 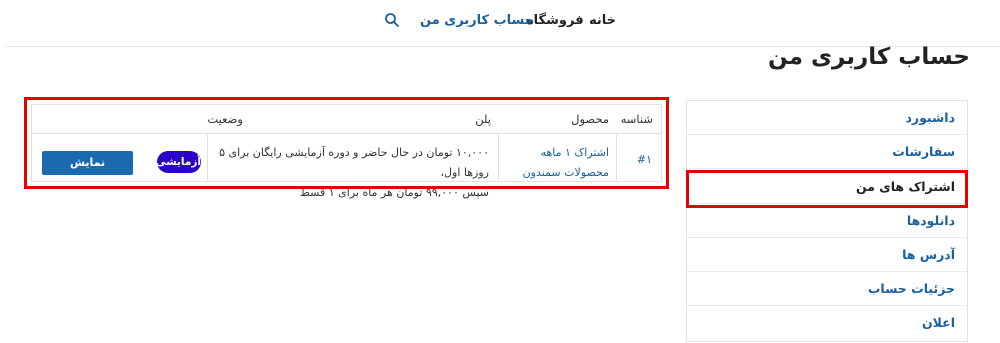 I want to click on header-product: محصول, so click(x=590, y=119).